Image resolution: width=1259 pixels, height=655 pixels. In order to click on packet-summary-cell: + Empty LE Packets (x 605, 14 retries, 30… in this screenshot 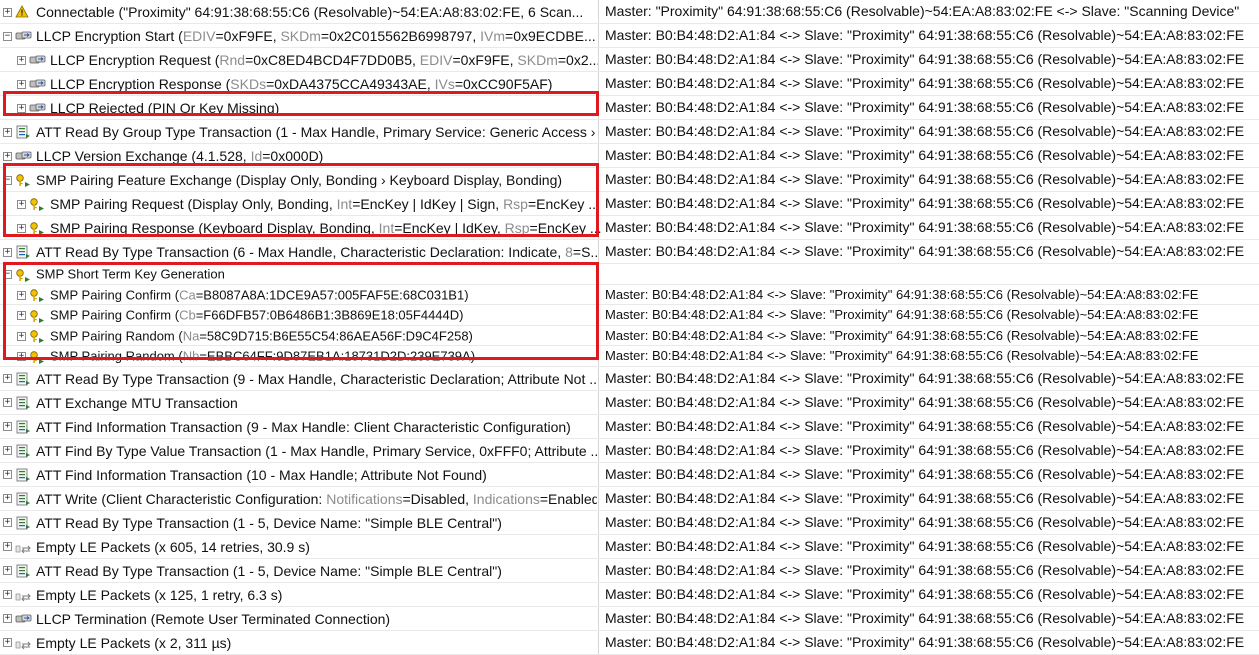, I will do `click(298, 546)`.